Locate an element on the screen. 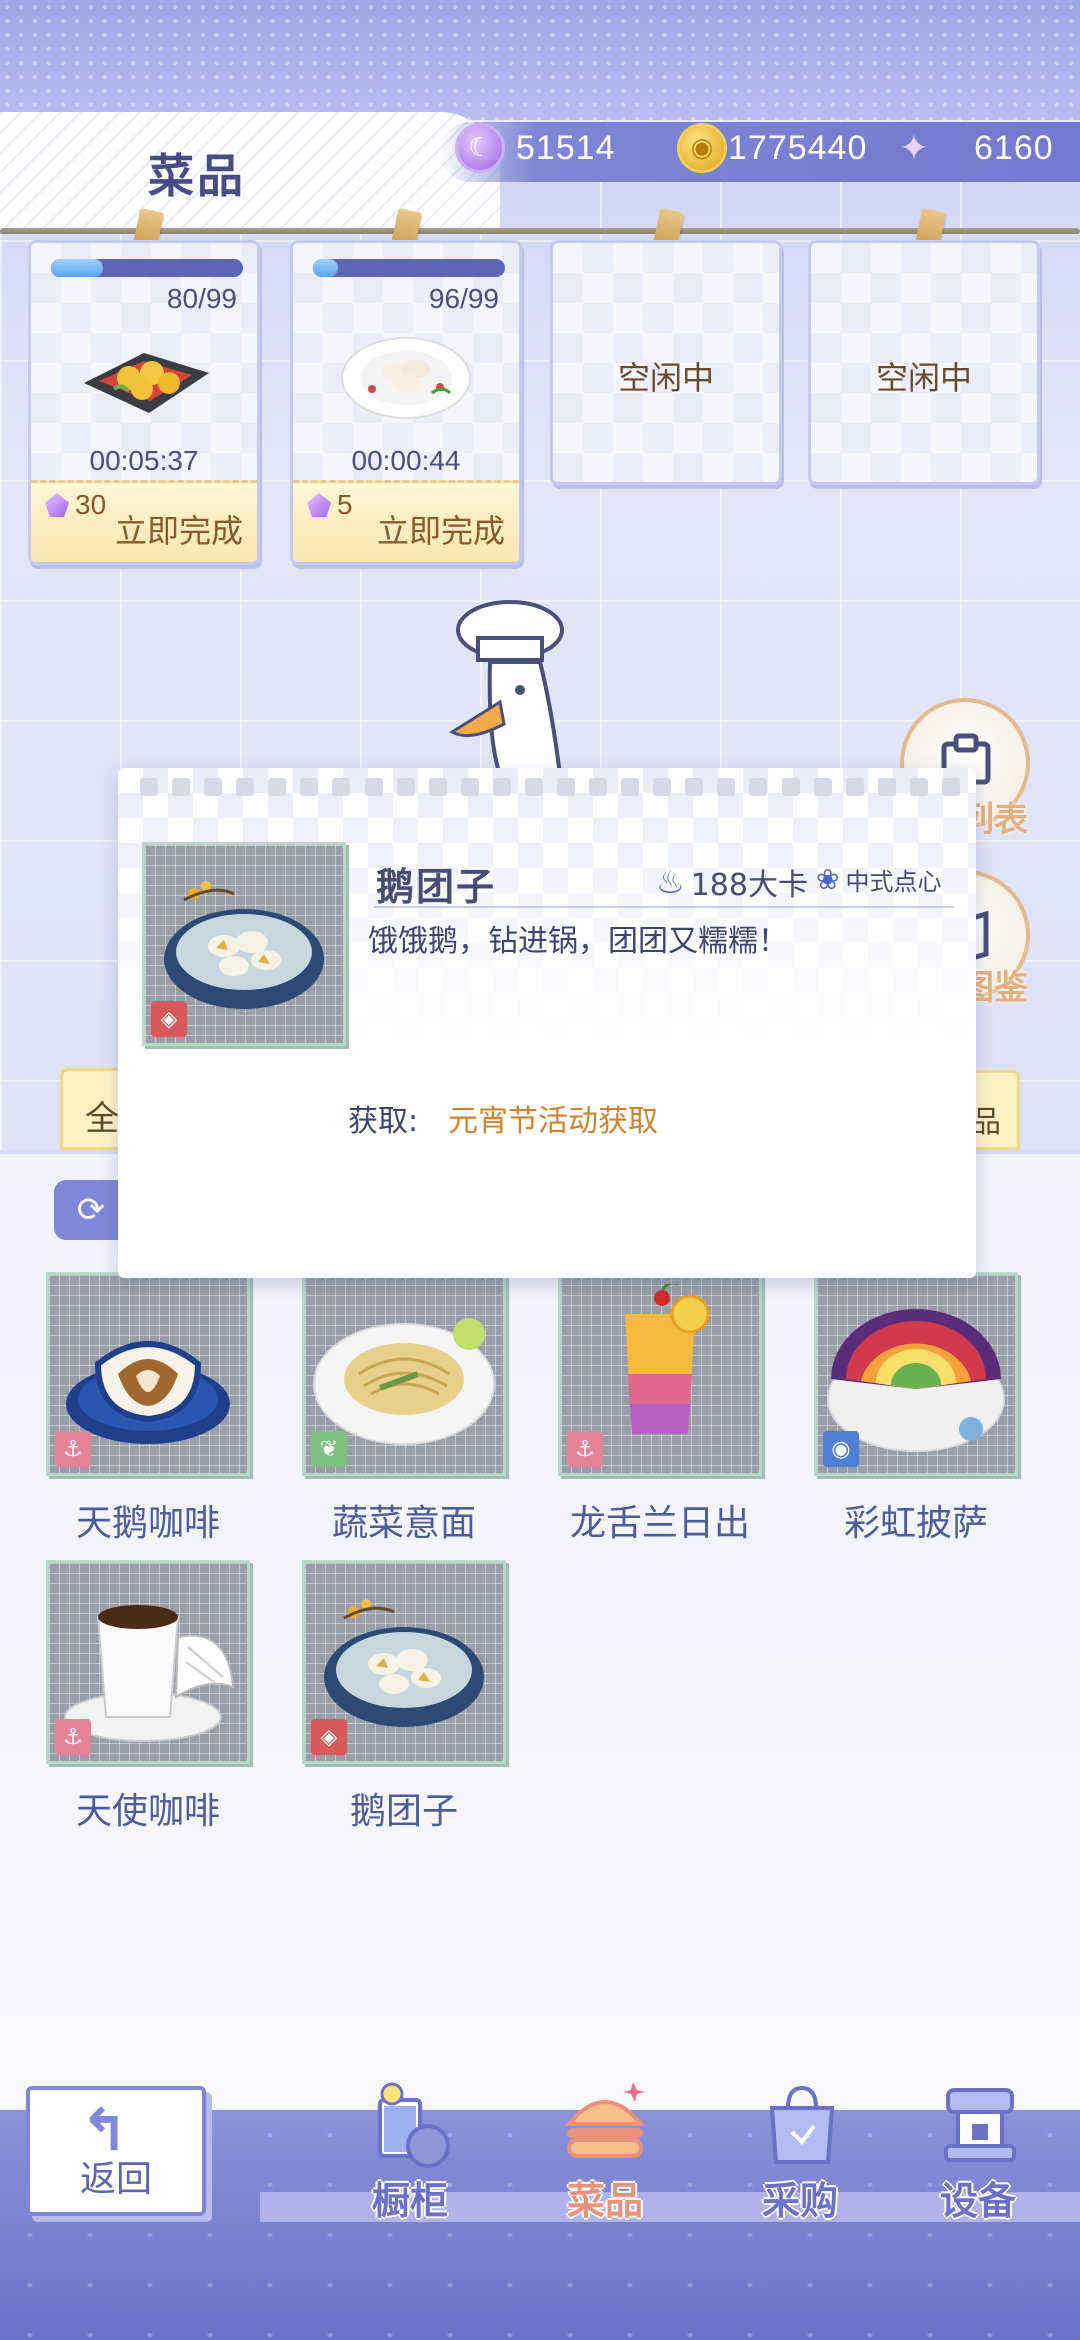 This screenshot has height=2340, width=1080. dish-item: ◉ 彩虹披萨 is located at coordinates (919, 1409).